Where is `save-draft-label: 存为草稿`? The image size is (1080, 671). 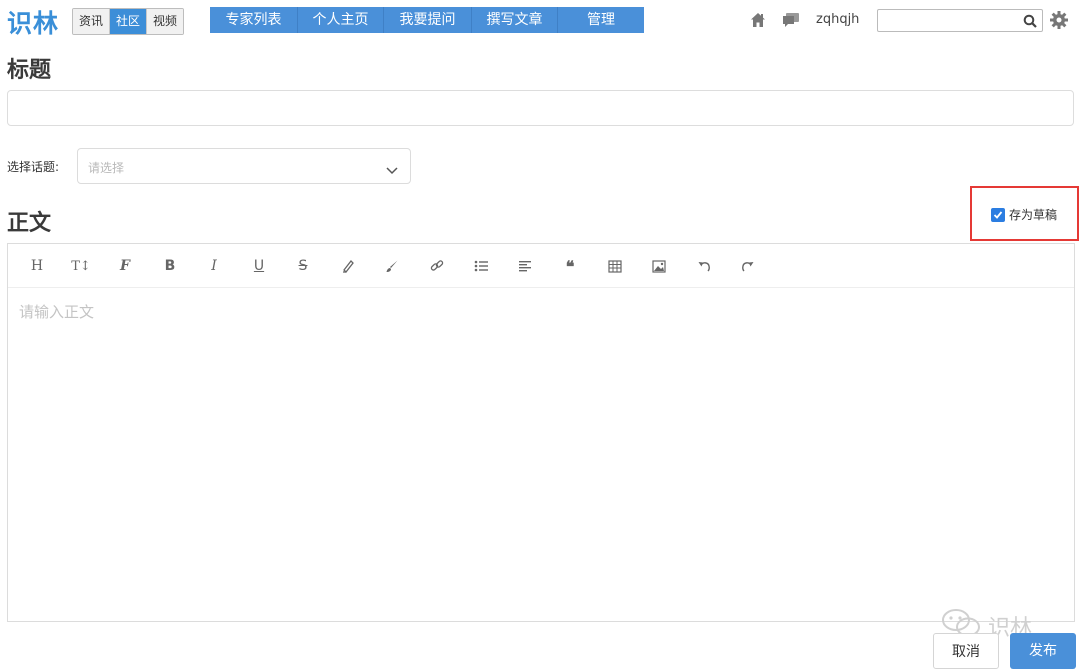 save-draft-label: 存为草稿 is located at coordinates (1033, 215).